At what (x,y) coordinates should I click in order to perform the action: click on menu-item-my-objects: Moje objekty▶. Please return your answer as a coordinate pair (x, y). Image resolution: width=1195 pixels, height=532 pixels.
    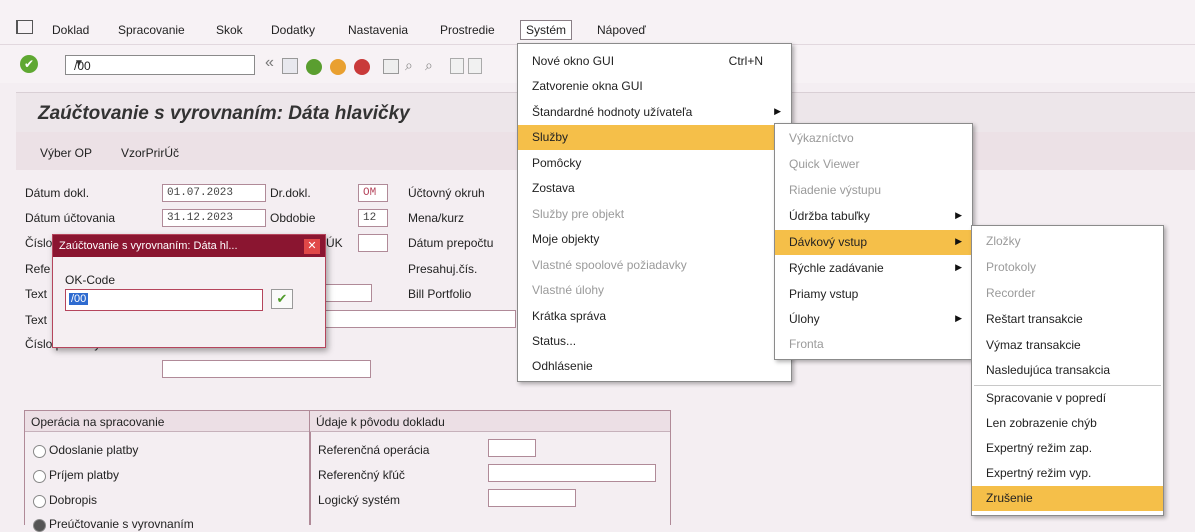
    Looking at the image, I should click on (654, 239).